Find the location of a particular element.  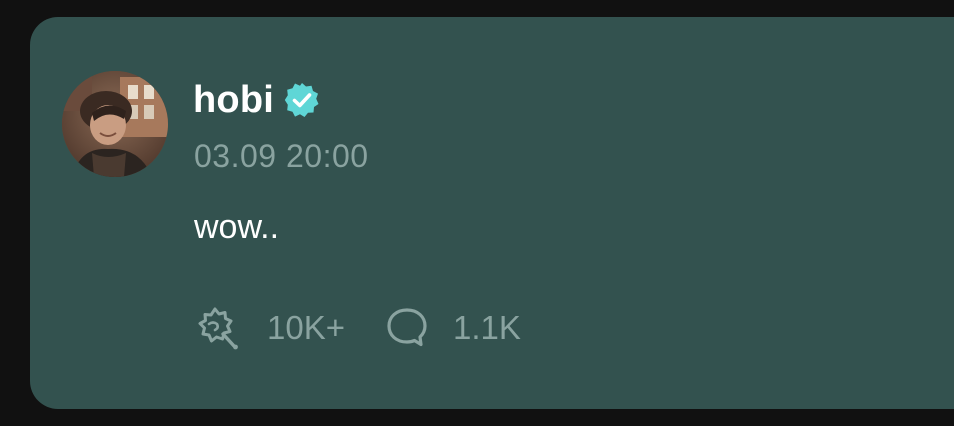

author-username: hobi is located at coordinates (233, 100).